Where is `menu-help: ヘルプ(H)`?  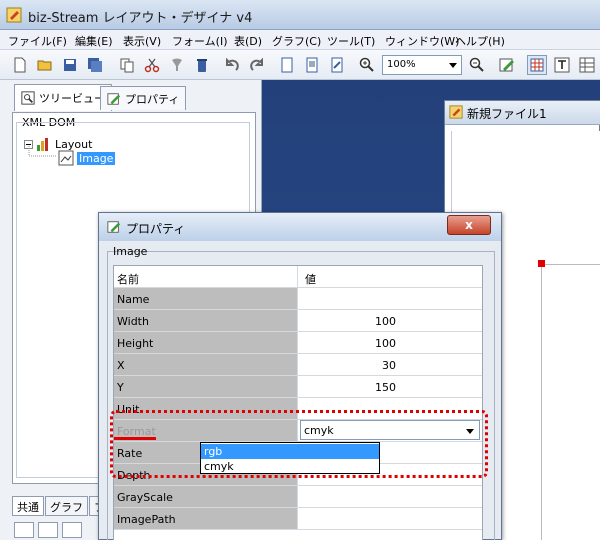
menu-help: ヘルプ(H) is located at coordinates (480, 41).